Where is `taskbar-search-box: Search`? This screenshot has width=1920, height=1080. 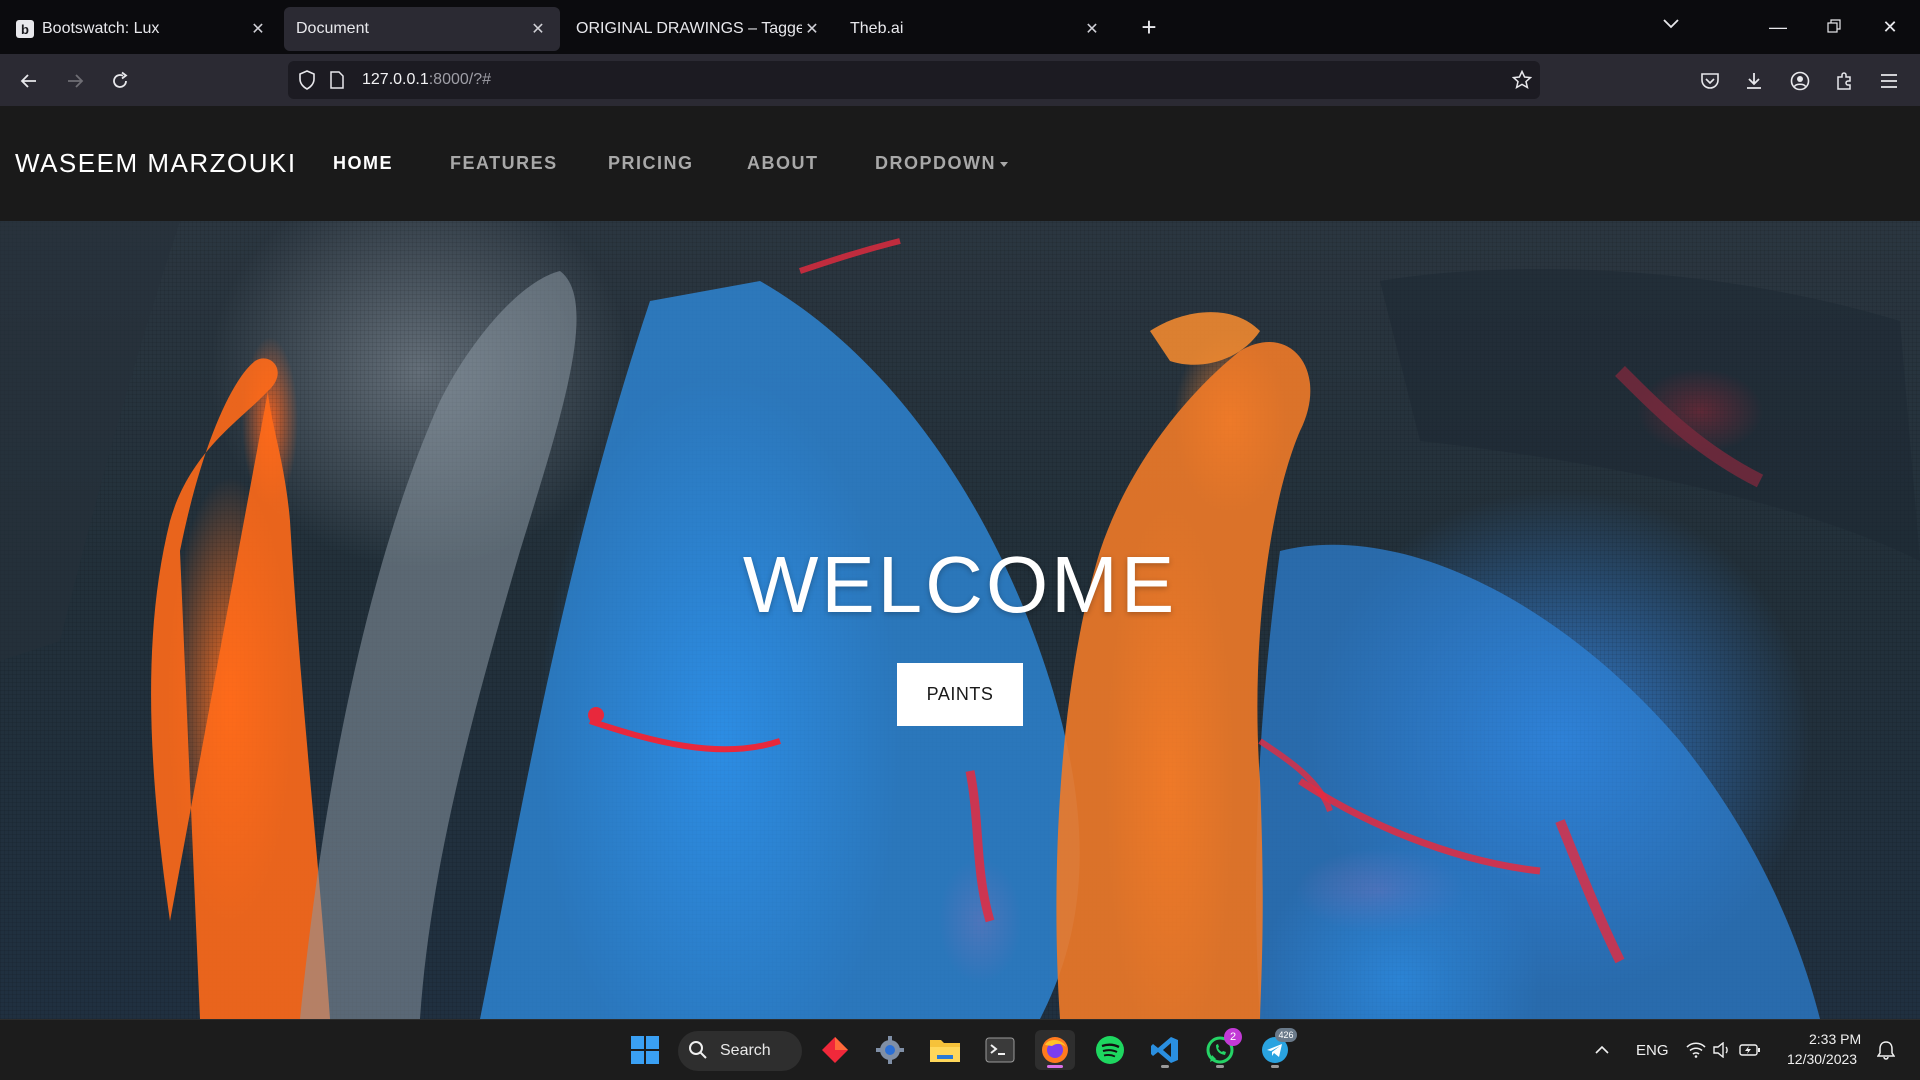
taskbar-search-box: Search is located at coordinates (740, 1051).